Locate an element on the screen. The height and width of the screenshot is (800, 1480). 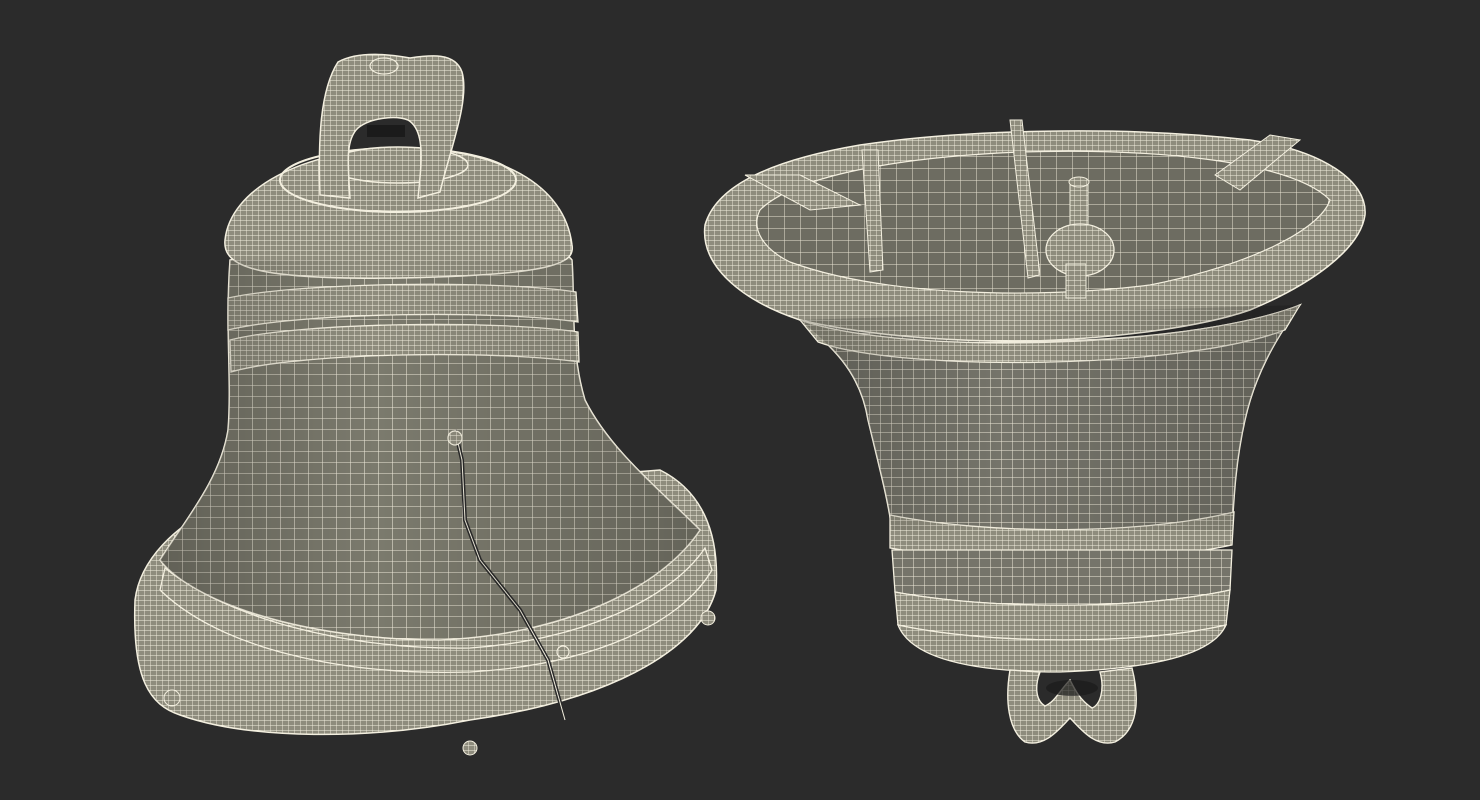
inverted-bell-crown-handle is located at coordinates (1072, 705).